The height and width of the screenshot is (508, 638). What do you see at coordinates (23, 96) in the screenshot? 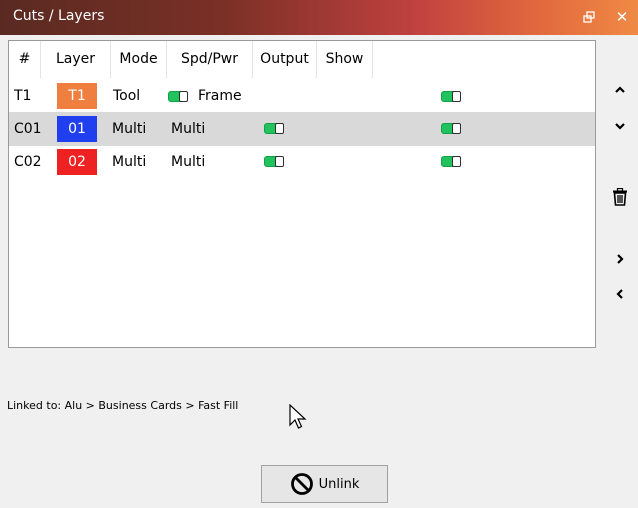
I see `row-number: T1` at bounding box center [23, 96].